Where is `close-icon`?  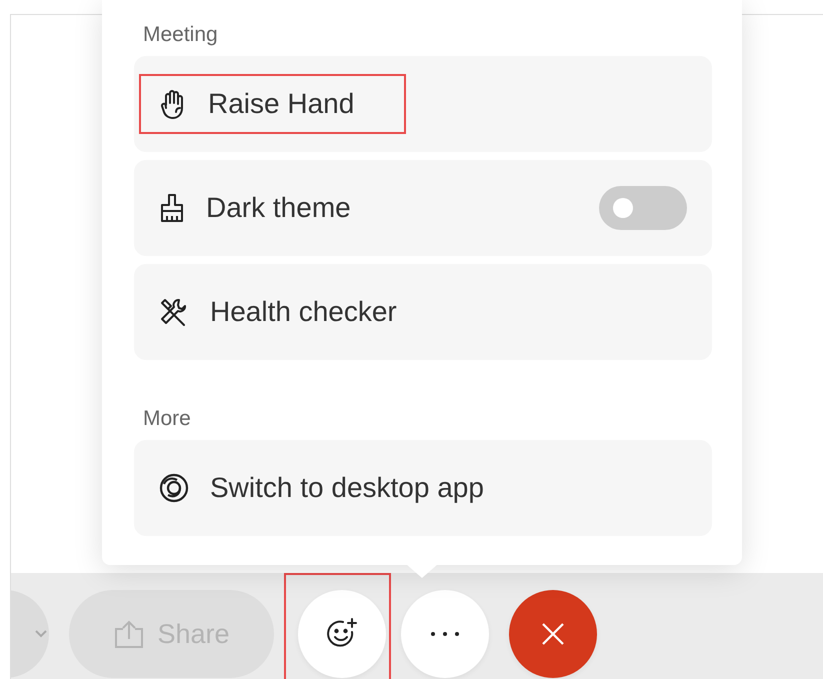 close-icon is located at coordinates (553, 634).